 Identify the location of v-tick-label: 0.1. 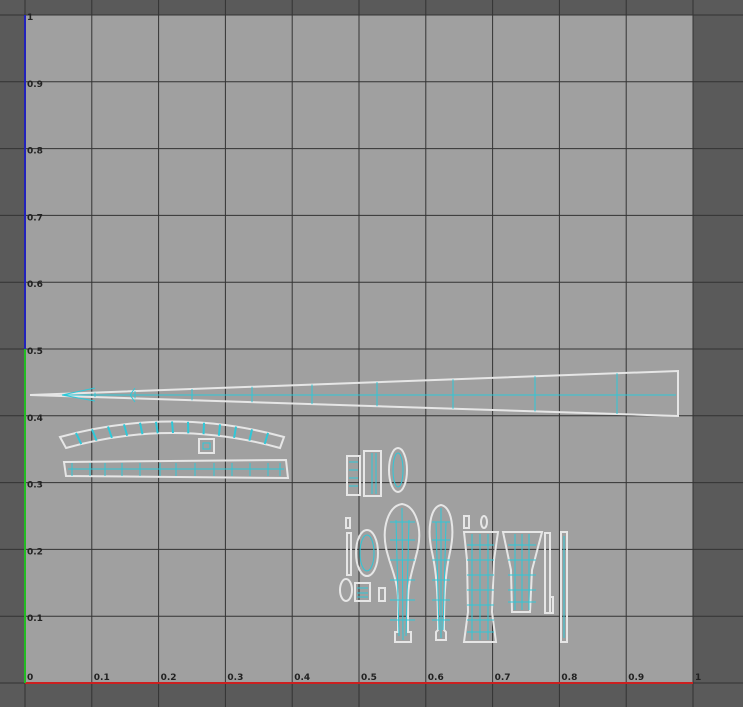
(35, 619).